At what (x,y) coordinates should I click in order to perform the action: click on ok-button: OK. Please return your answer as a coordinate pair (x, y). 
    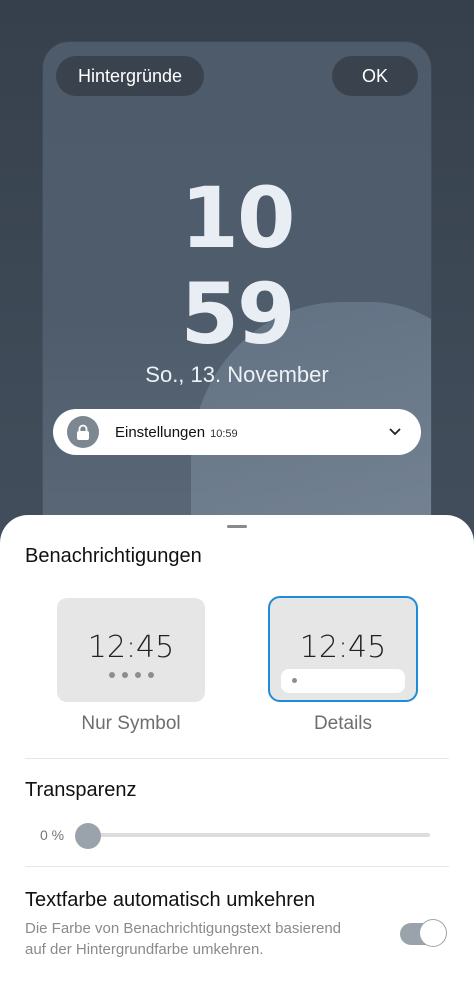
    Looking at the image, I should click on (375, 76).